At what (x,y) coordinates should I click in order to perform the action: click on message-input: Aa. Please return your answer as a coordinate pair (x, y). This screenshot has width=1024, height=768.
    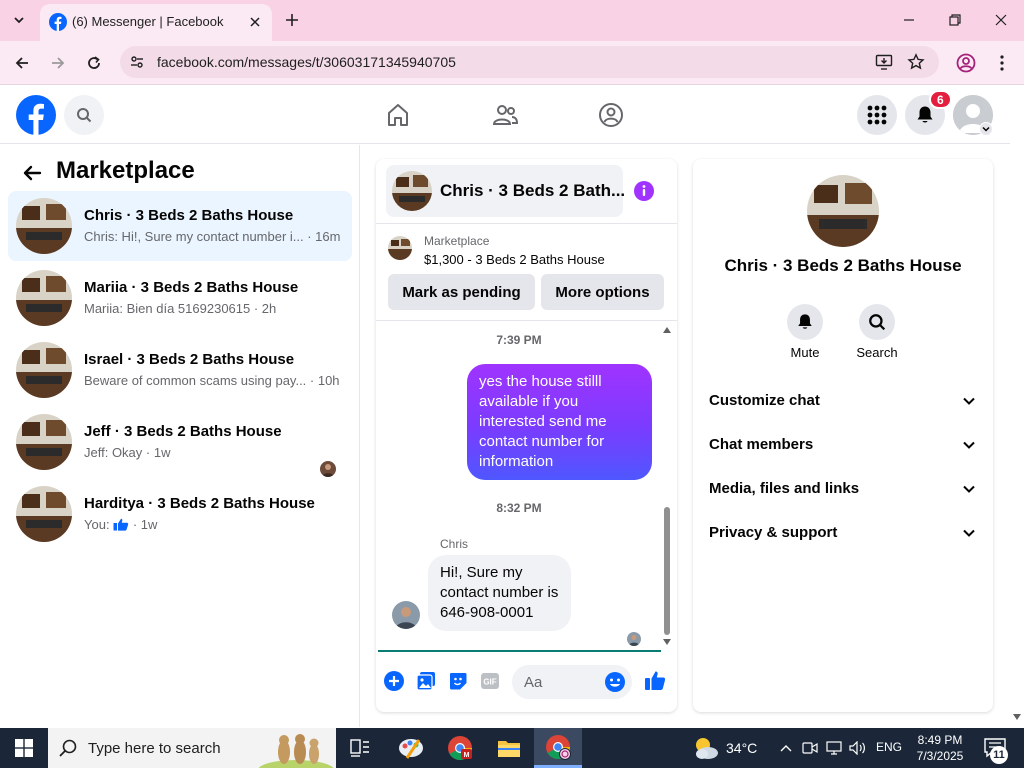
    Looking at the image, I should click on (572, 682).